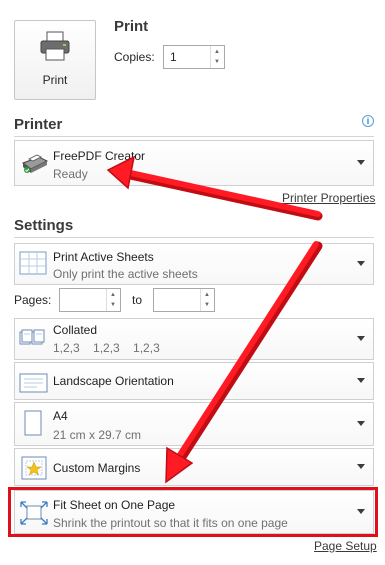  Describe the element at coordinates (113, 300) in the screenshot. I see `pages-from-arrows: ▲ ▼` at that location.